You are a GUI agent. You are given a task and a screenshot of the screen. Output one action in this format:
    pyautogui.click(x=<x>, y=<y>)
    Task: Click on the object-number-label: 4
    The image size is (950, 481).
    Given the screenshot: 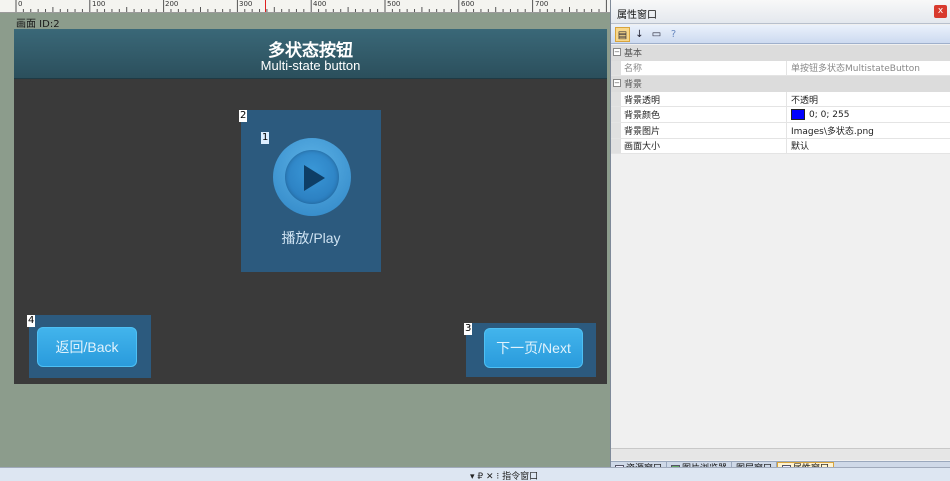 What is the action you would take?
    pyautogui.click(x=31, y=321)
    